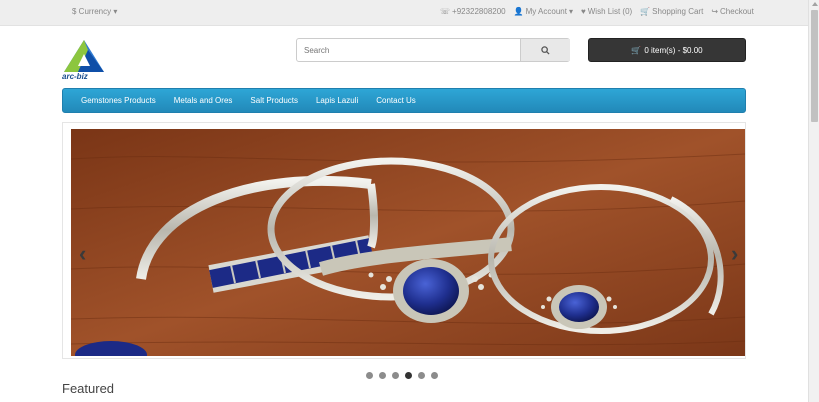 The height and width of the screenshot is (402, 819). I want to click on checkout-link: ↪ Checkout, so click(732, 11).